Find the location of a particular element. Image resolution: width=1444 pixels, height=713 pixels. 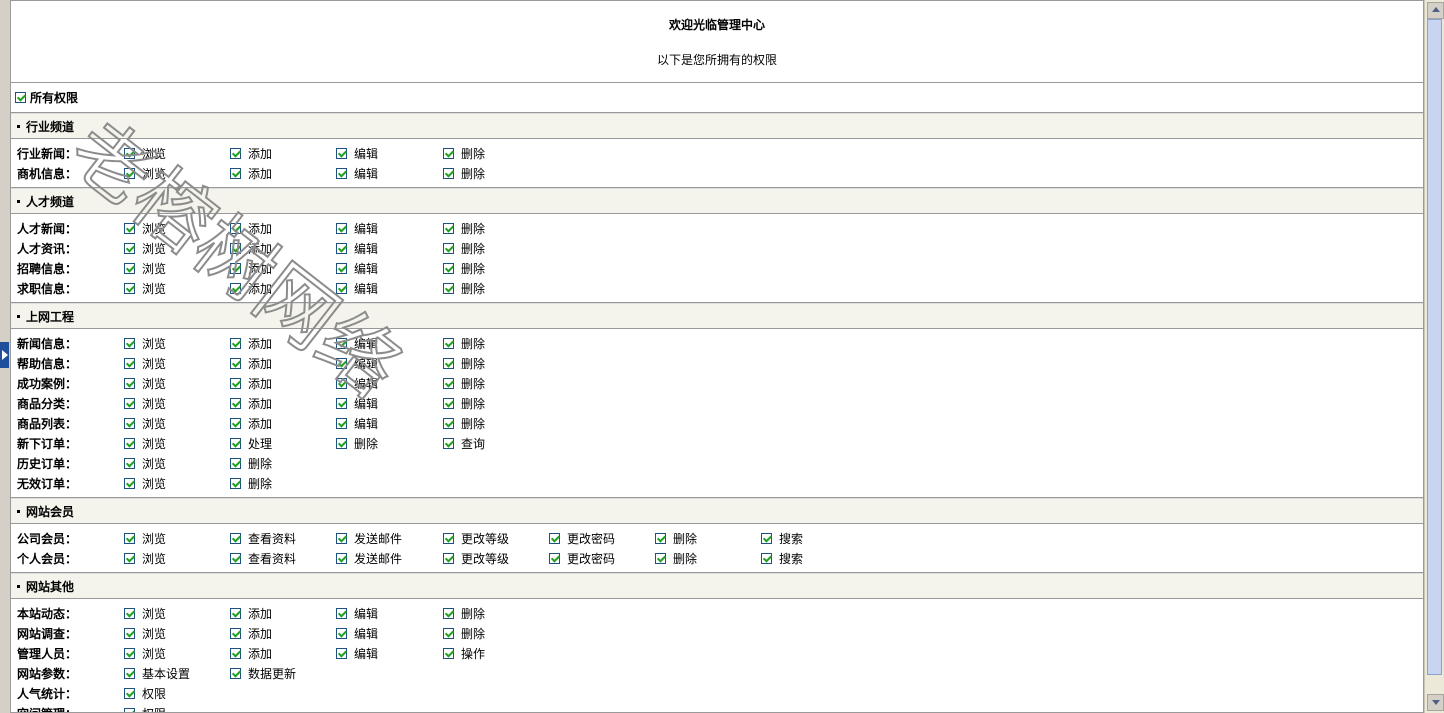

bullet-icon is located at coordinates (18, 201).